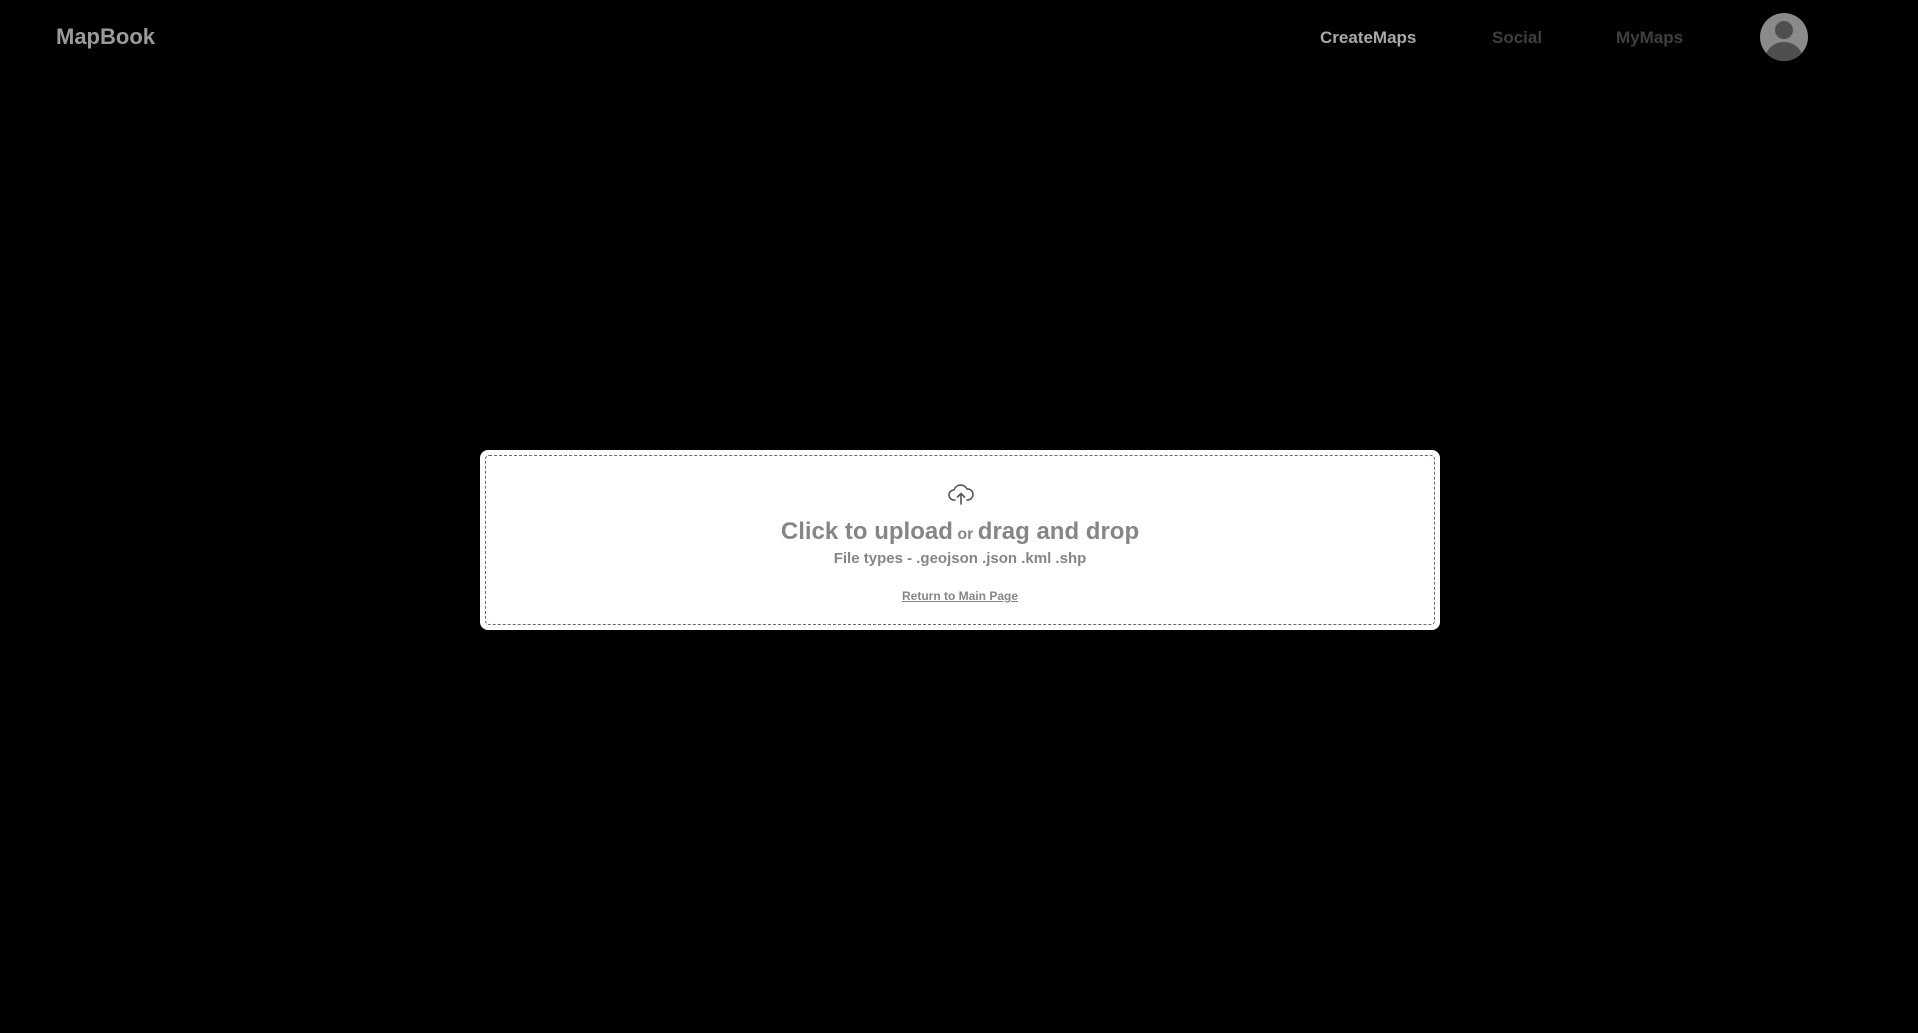 The width and height of the screenshot is (1918, 1033). What do you see at coordinates (1368, 38) in the screenshot?
I see `nav-link-createmaps: CreateMaps` at bounding box center [1368, 38].